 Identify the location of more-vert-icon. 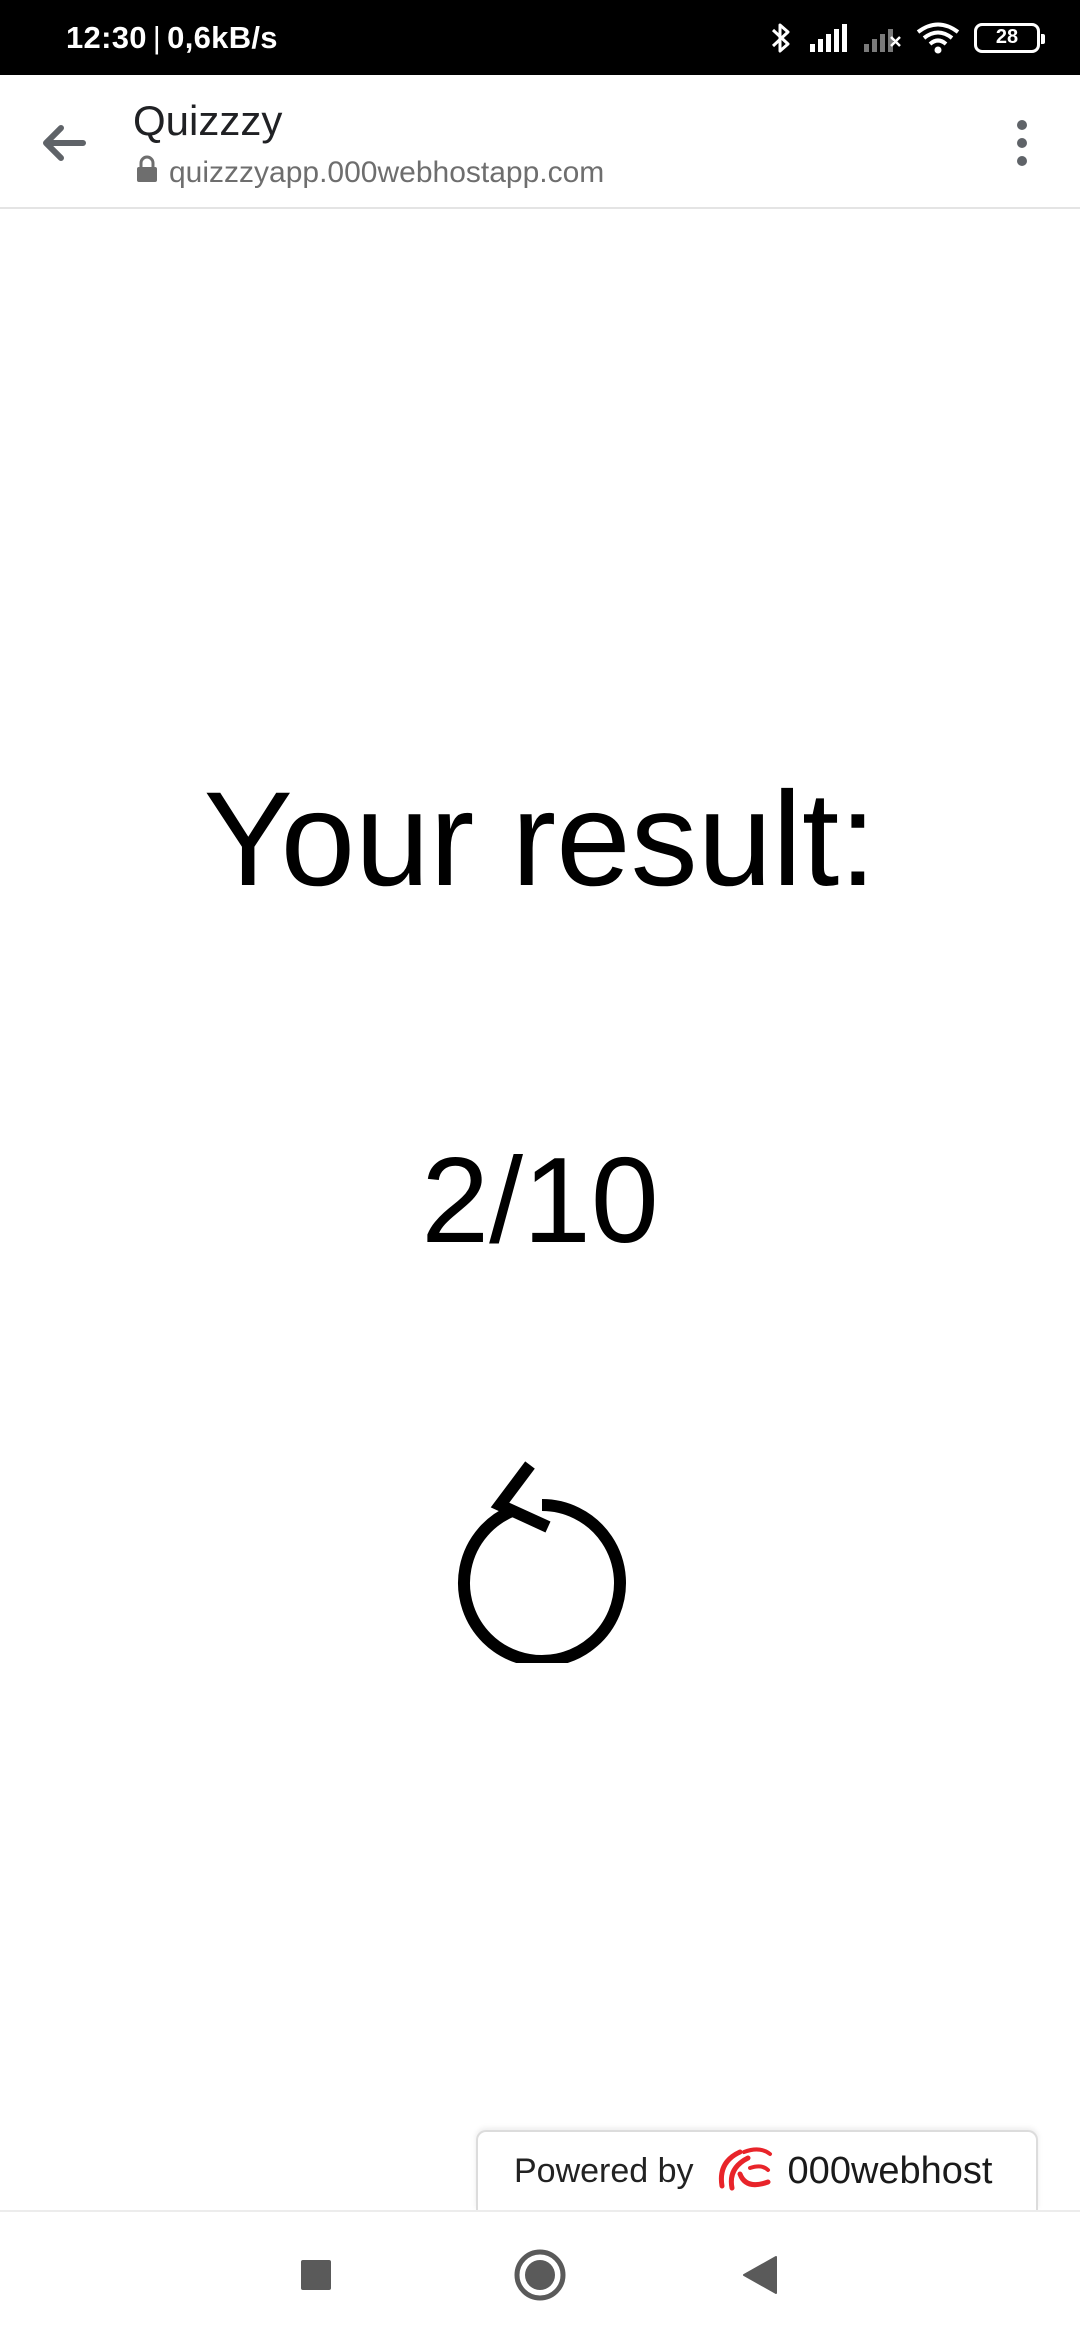
(1022, 143).